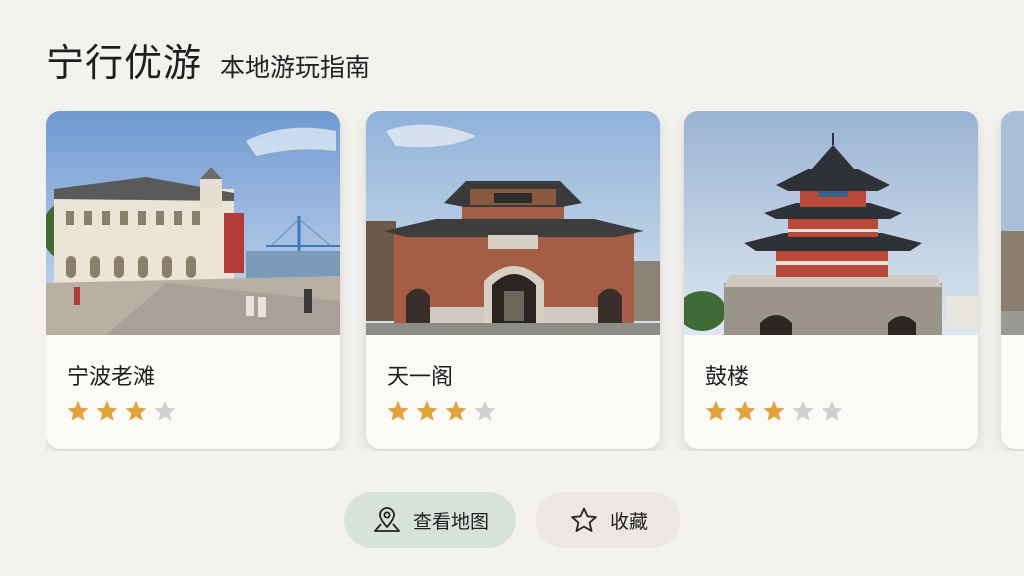  Describe the element at coordinates (420, 377) in the screenshot. I see `attraction-name: 天一阁` at that location.